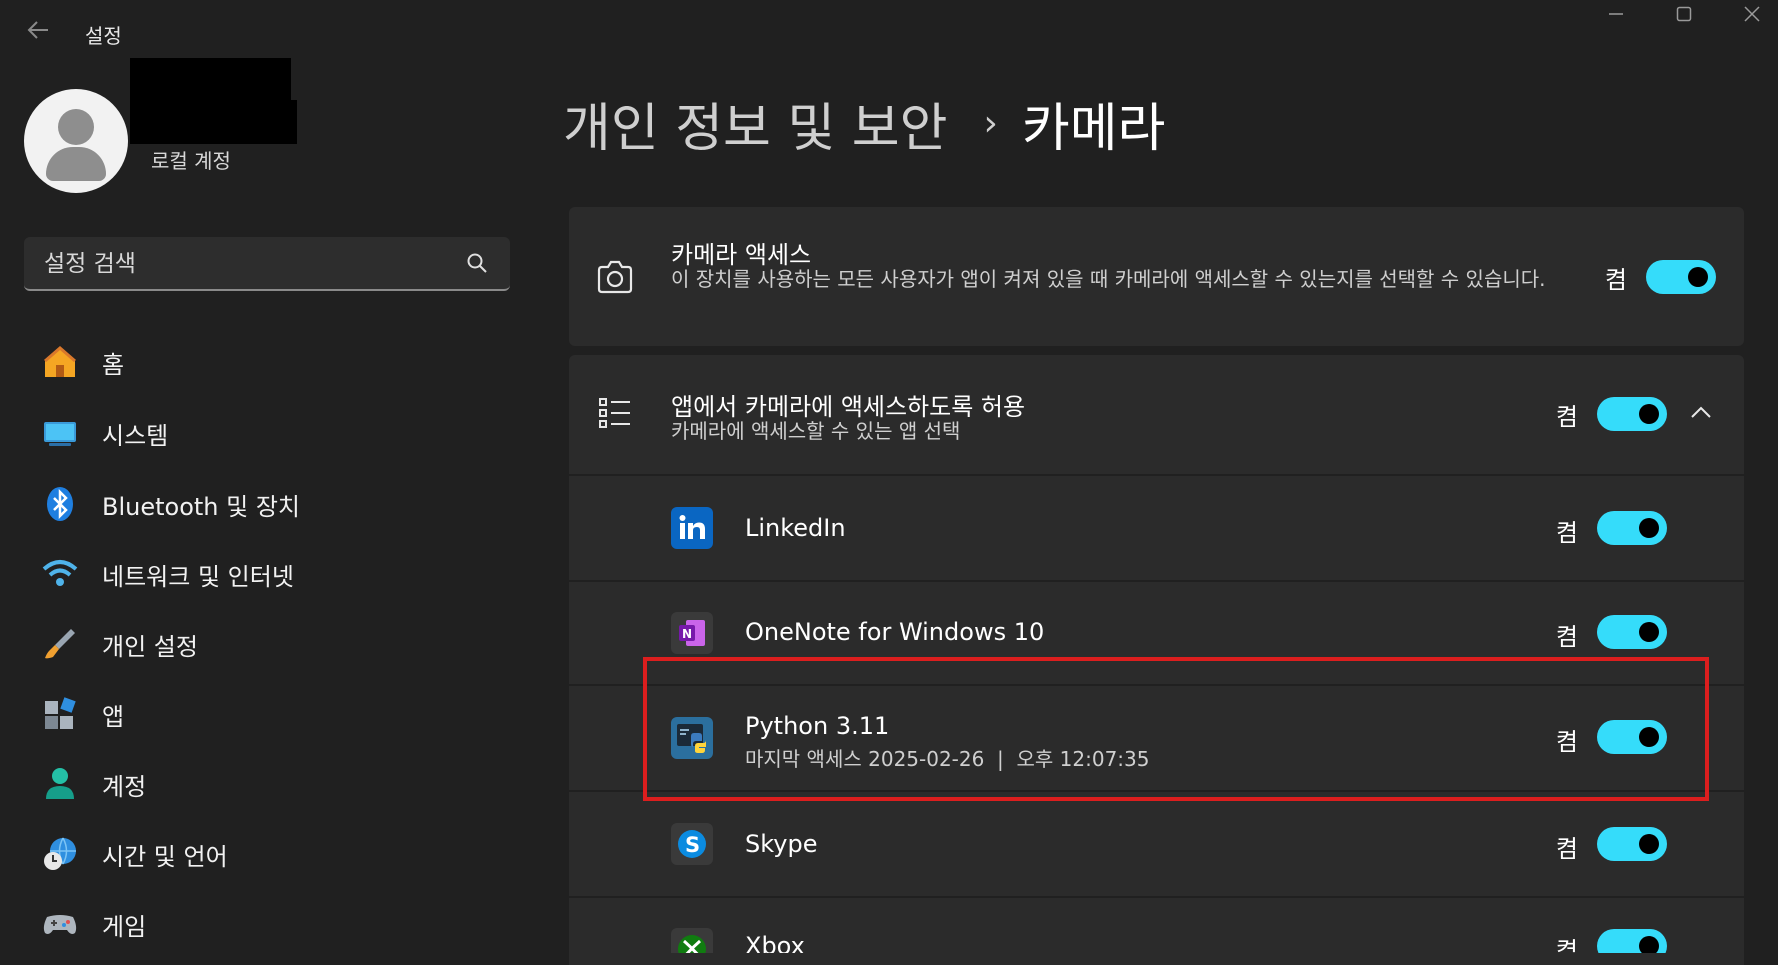  I want to click on app-state-skype: 켬, so click(1566, 849).